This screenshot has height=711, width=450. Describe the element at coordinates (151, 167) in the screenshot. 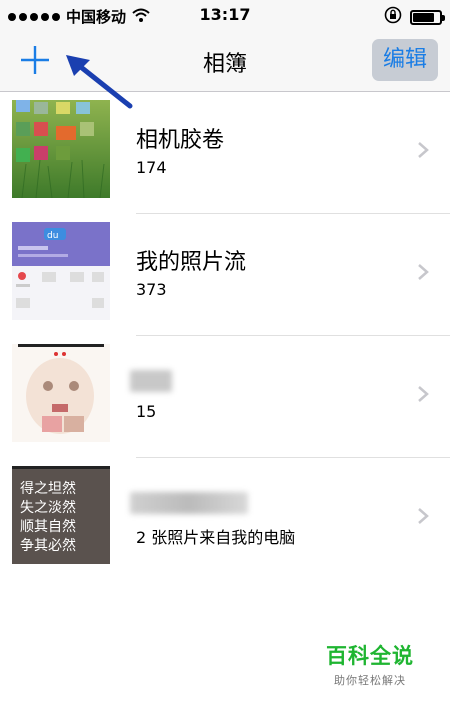

I see `album-count: 174` at that location.